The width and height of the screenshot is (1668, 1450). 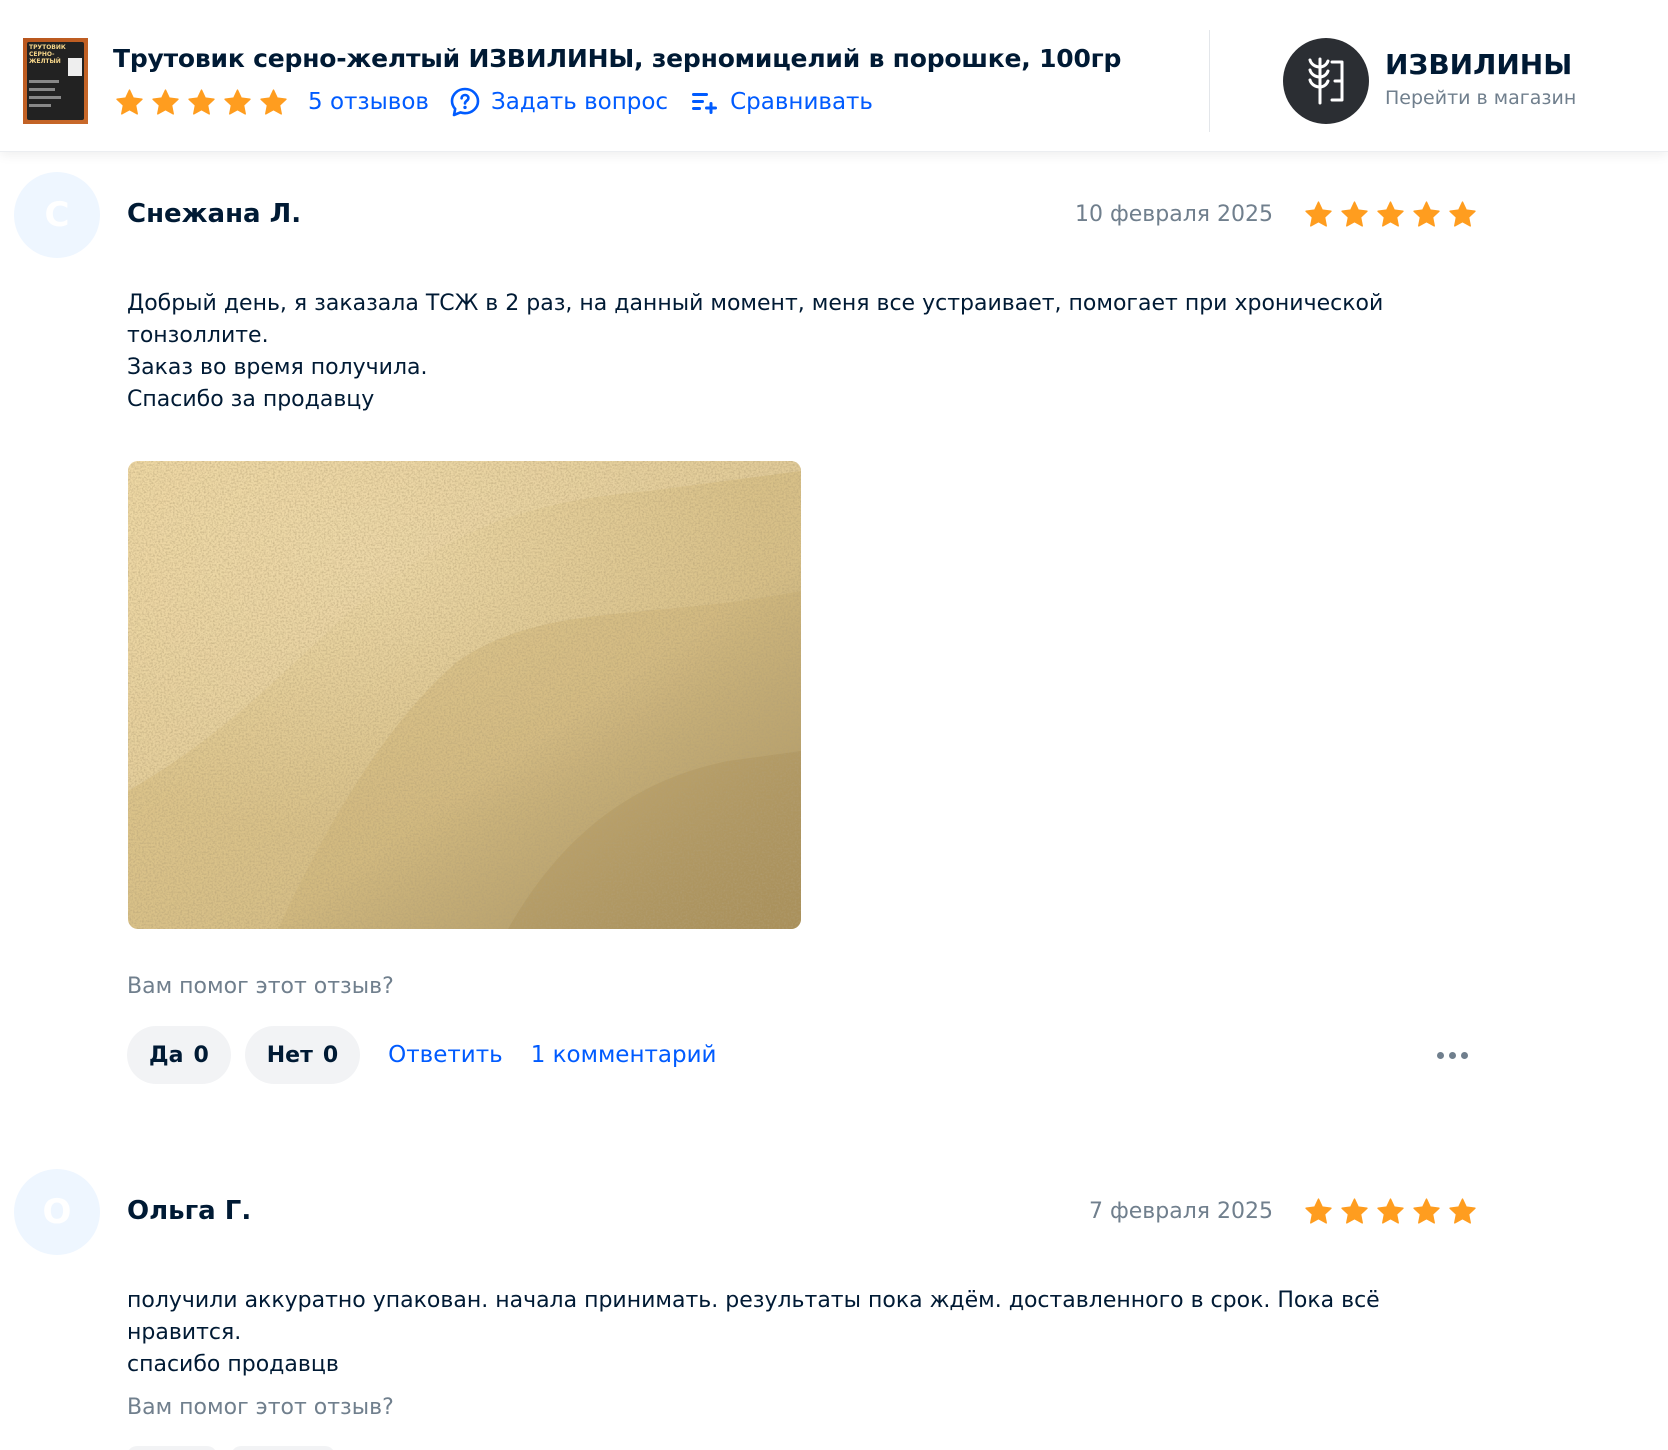 I want to click on vote-yes-button-partial, so click(x=172, y=1448).